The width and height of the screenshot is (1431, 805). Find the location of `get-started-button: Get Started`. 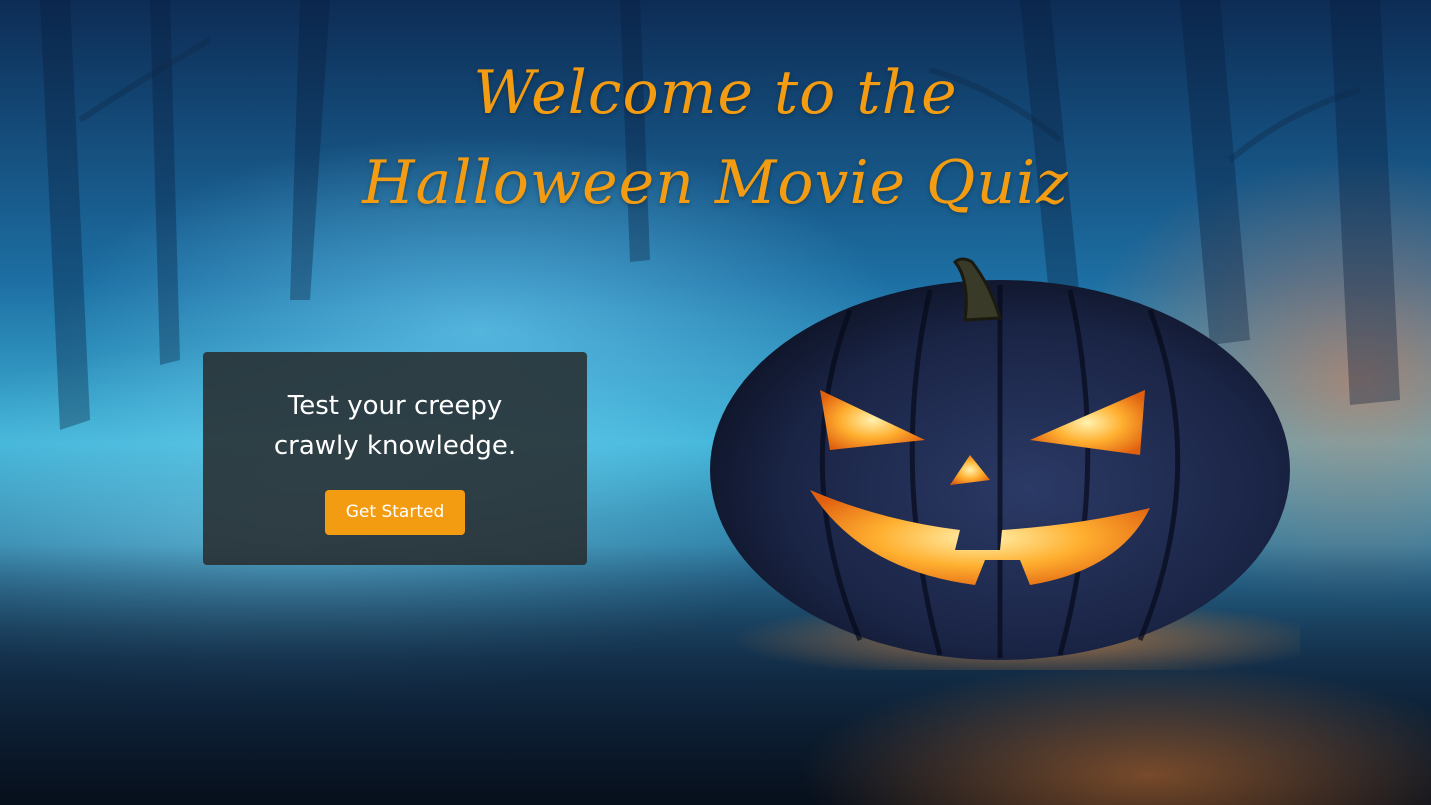

get-started-button: Get Started is located at coordinates (395, 512).